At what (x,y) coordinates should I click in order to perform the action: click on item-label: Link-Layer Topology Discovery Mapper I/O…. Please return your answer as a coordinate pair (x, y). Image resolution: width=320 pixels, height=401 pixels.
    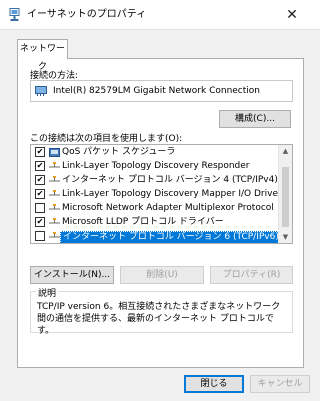
    Looking at the image, I should click on (172, 194).